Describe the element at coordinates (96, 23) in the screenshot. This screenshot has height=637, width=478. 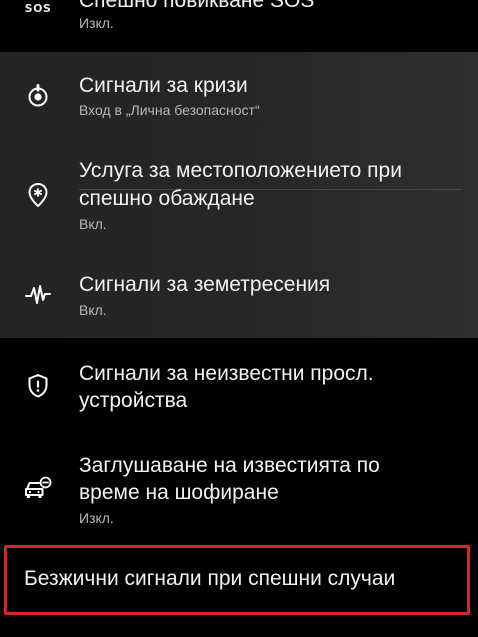
I see `sos-subtitle: Изкл.` at that location.